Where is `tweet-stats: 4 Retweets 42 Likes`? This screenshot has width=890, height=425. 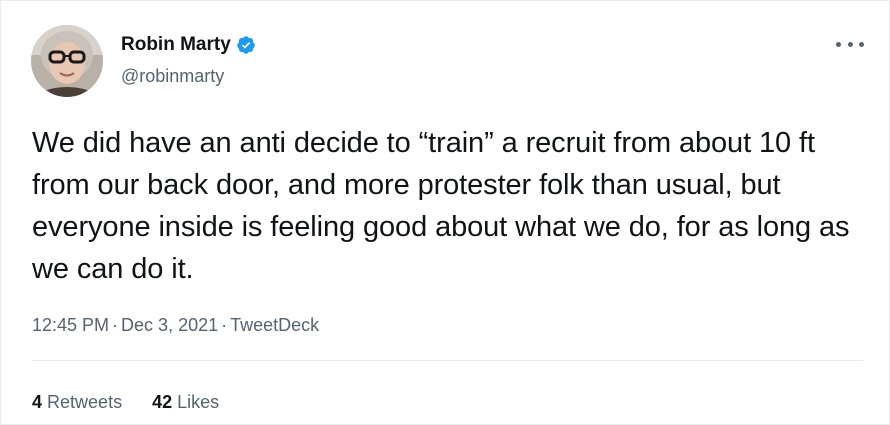 tweet-stats: 4 Retweets 42 Likes is located at coordinates (125, 402).